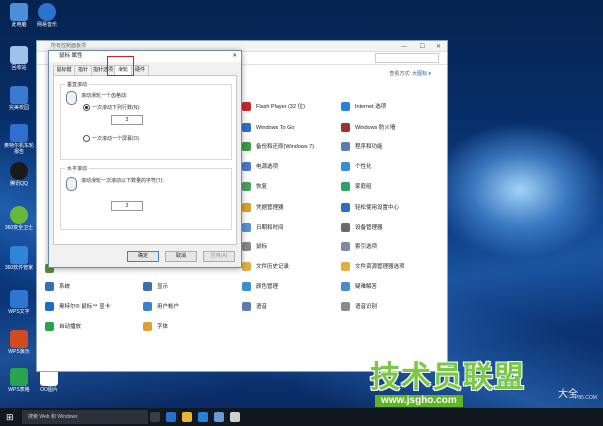 Image resolution: width=603 pixels, height=426 pixels. I want to click on cp-item-explorer-options: 文件资源管理器选项, so click(373, 267).